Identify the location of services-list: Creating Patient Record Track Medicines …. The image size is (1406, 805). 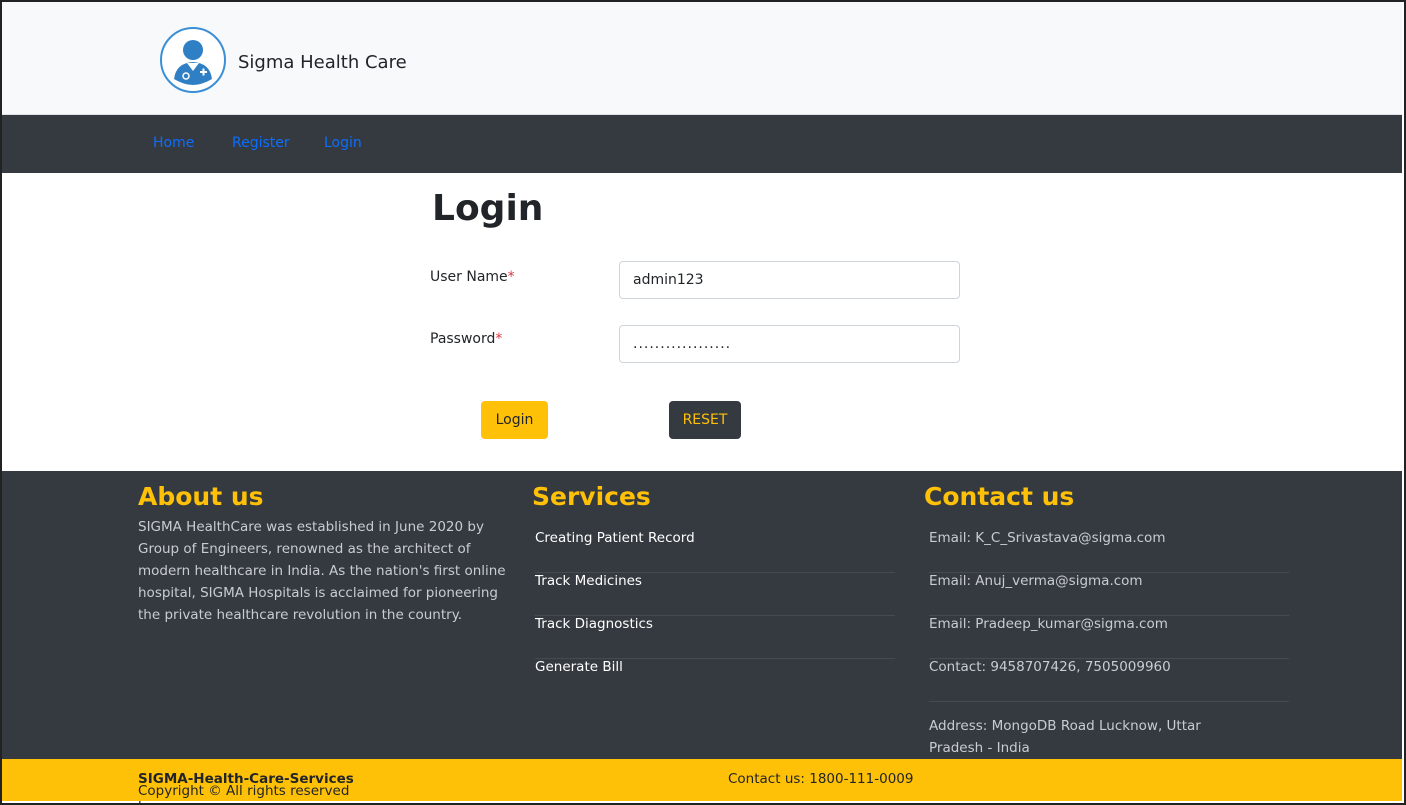
(715, 616).